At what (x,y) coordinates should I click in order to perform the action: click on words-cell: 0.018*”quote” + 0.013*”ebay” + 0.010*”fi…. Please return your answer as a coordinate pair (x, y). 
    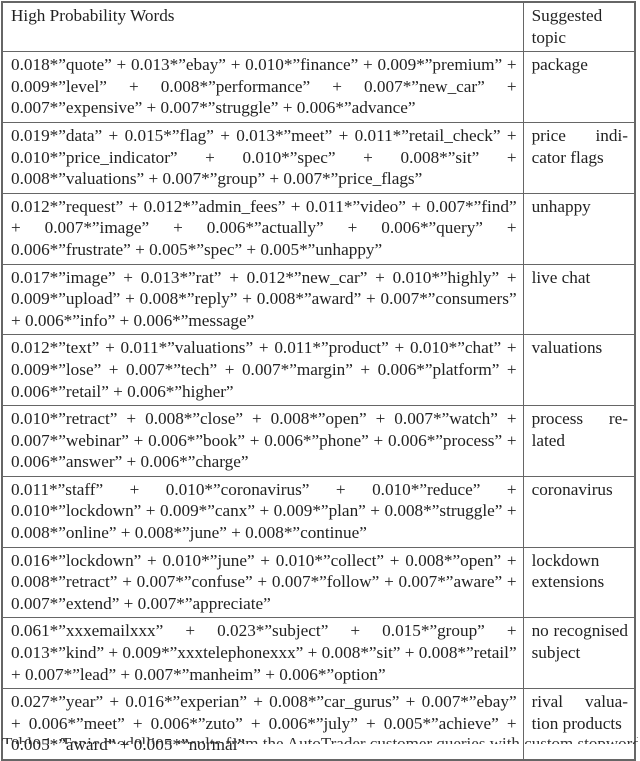
    Looking at the image, I should click on (262, 87).